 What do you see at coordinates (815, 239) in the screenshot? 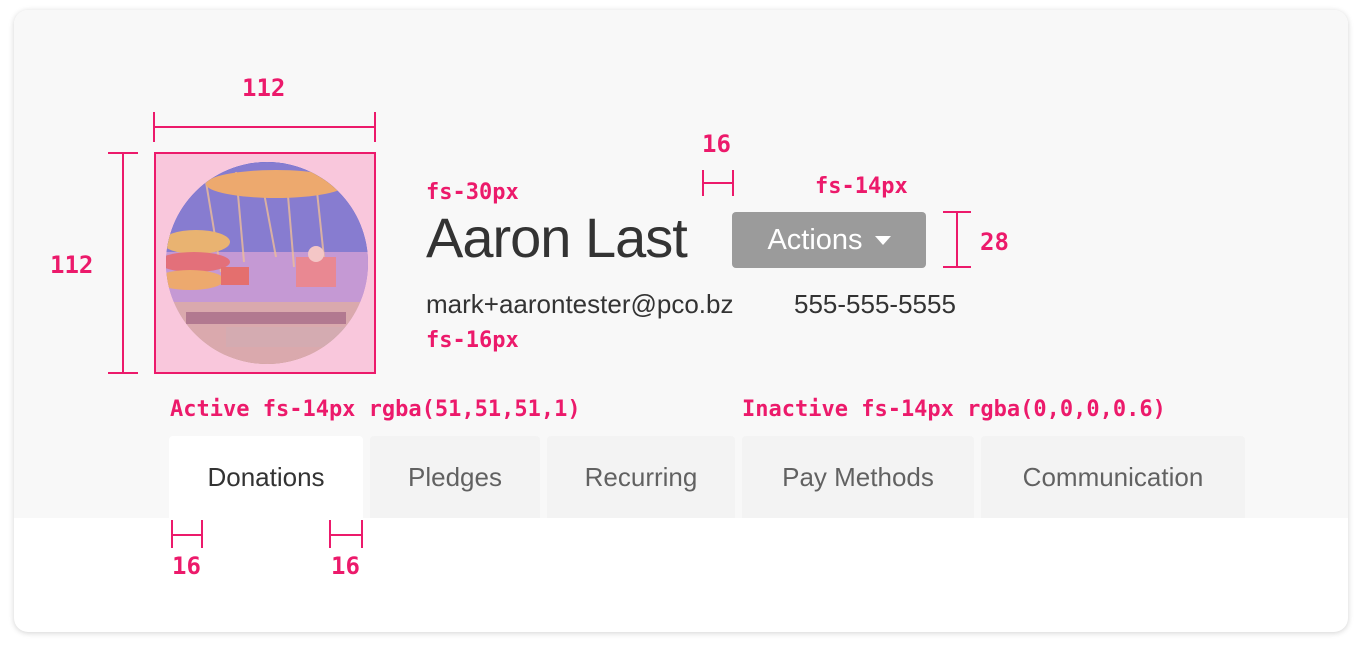
I see `actions-button-label: Actions` at bounding box center [815, 239].